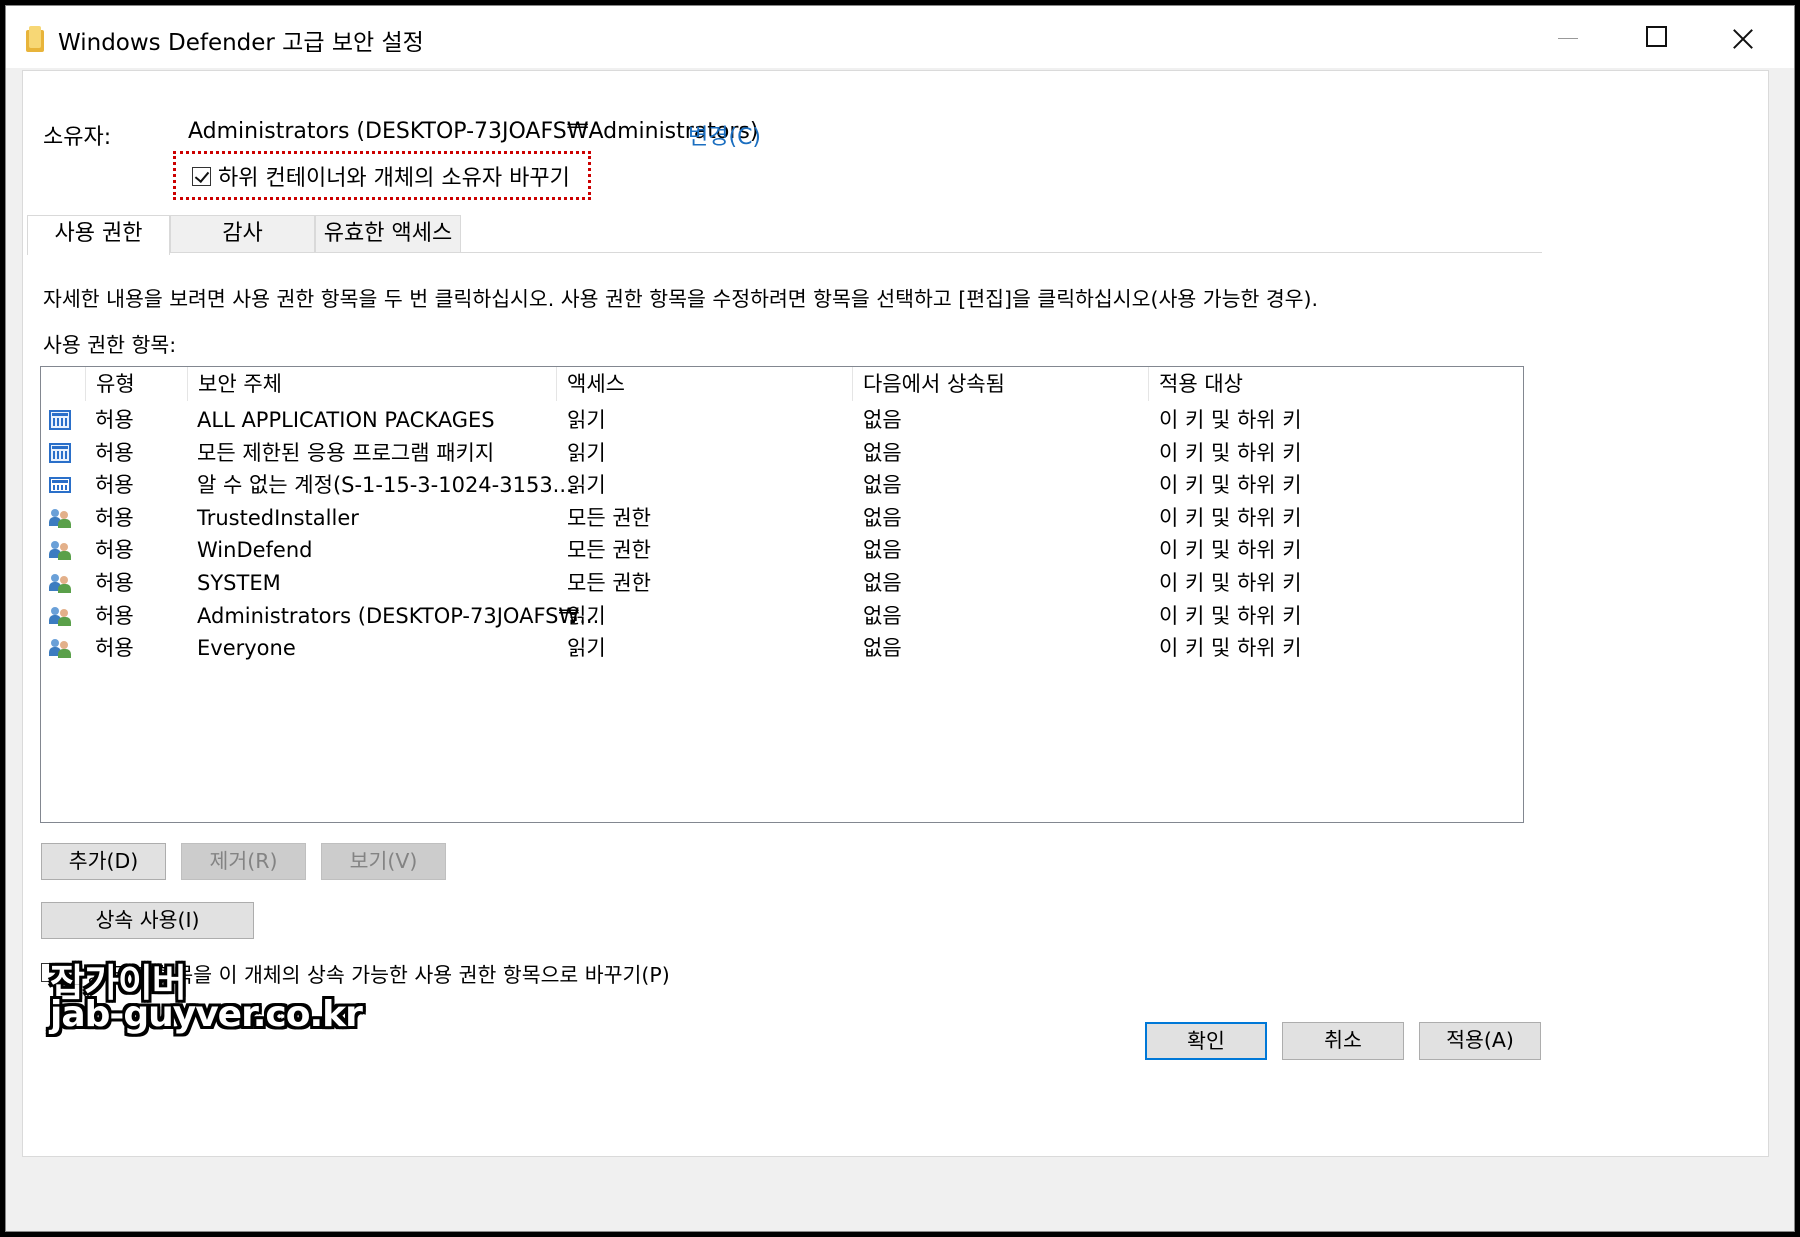 The image size is (1800, 1237). I want to click on unknown-account-icon, so click(60, 485).